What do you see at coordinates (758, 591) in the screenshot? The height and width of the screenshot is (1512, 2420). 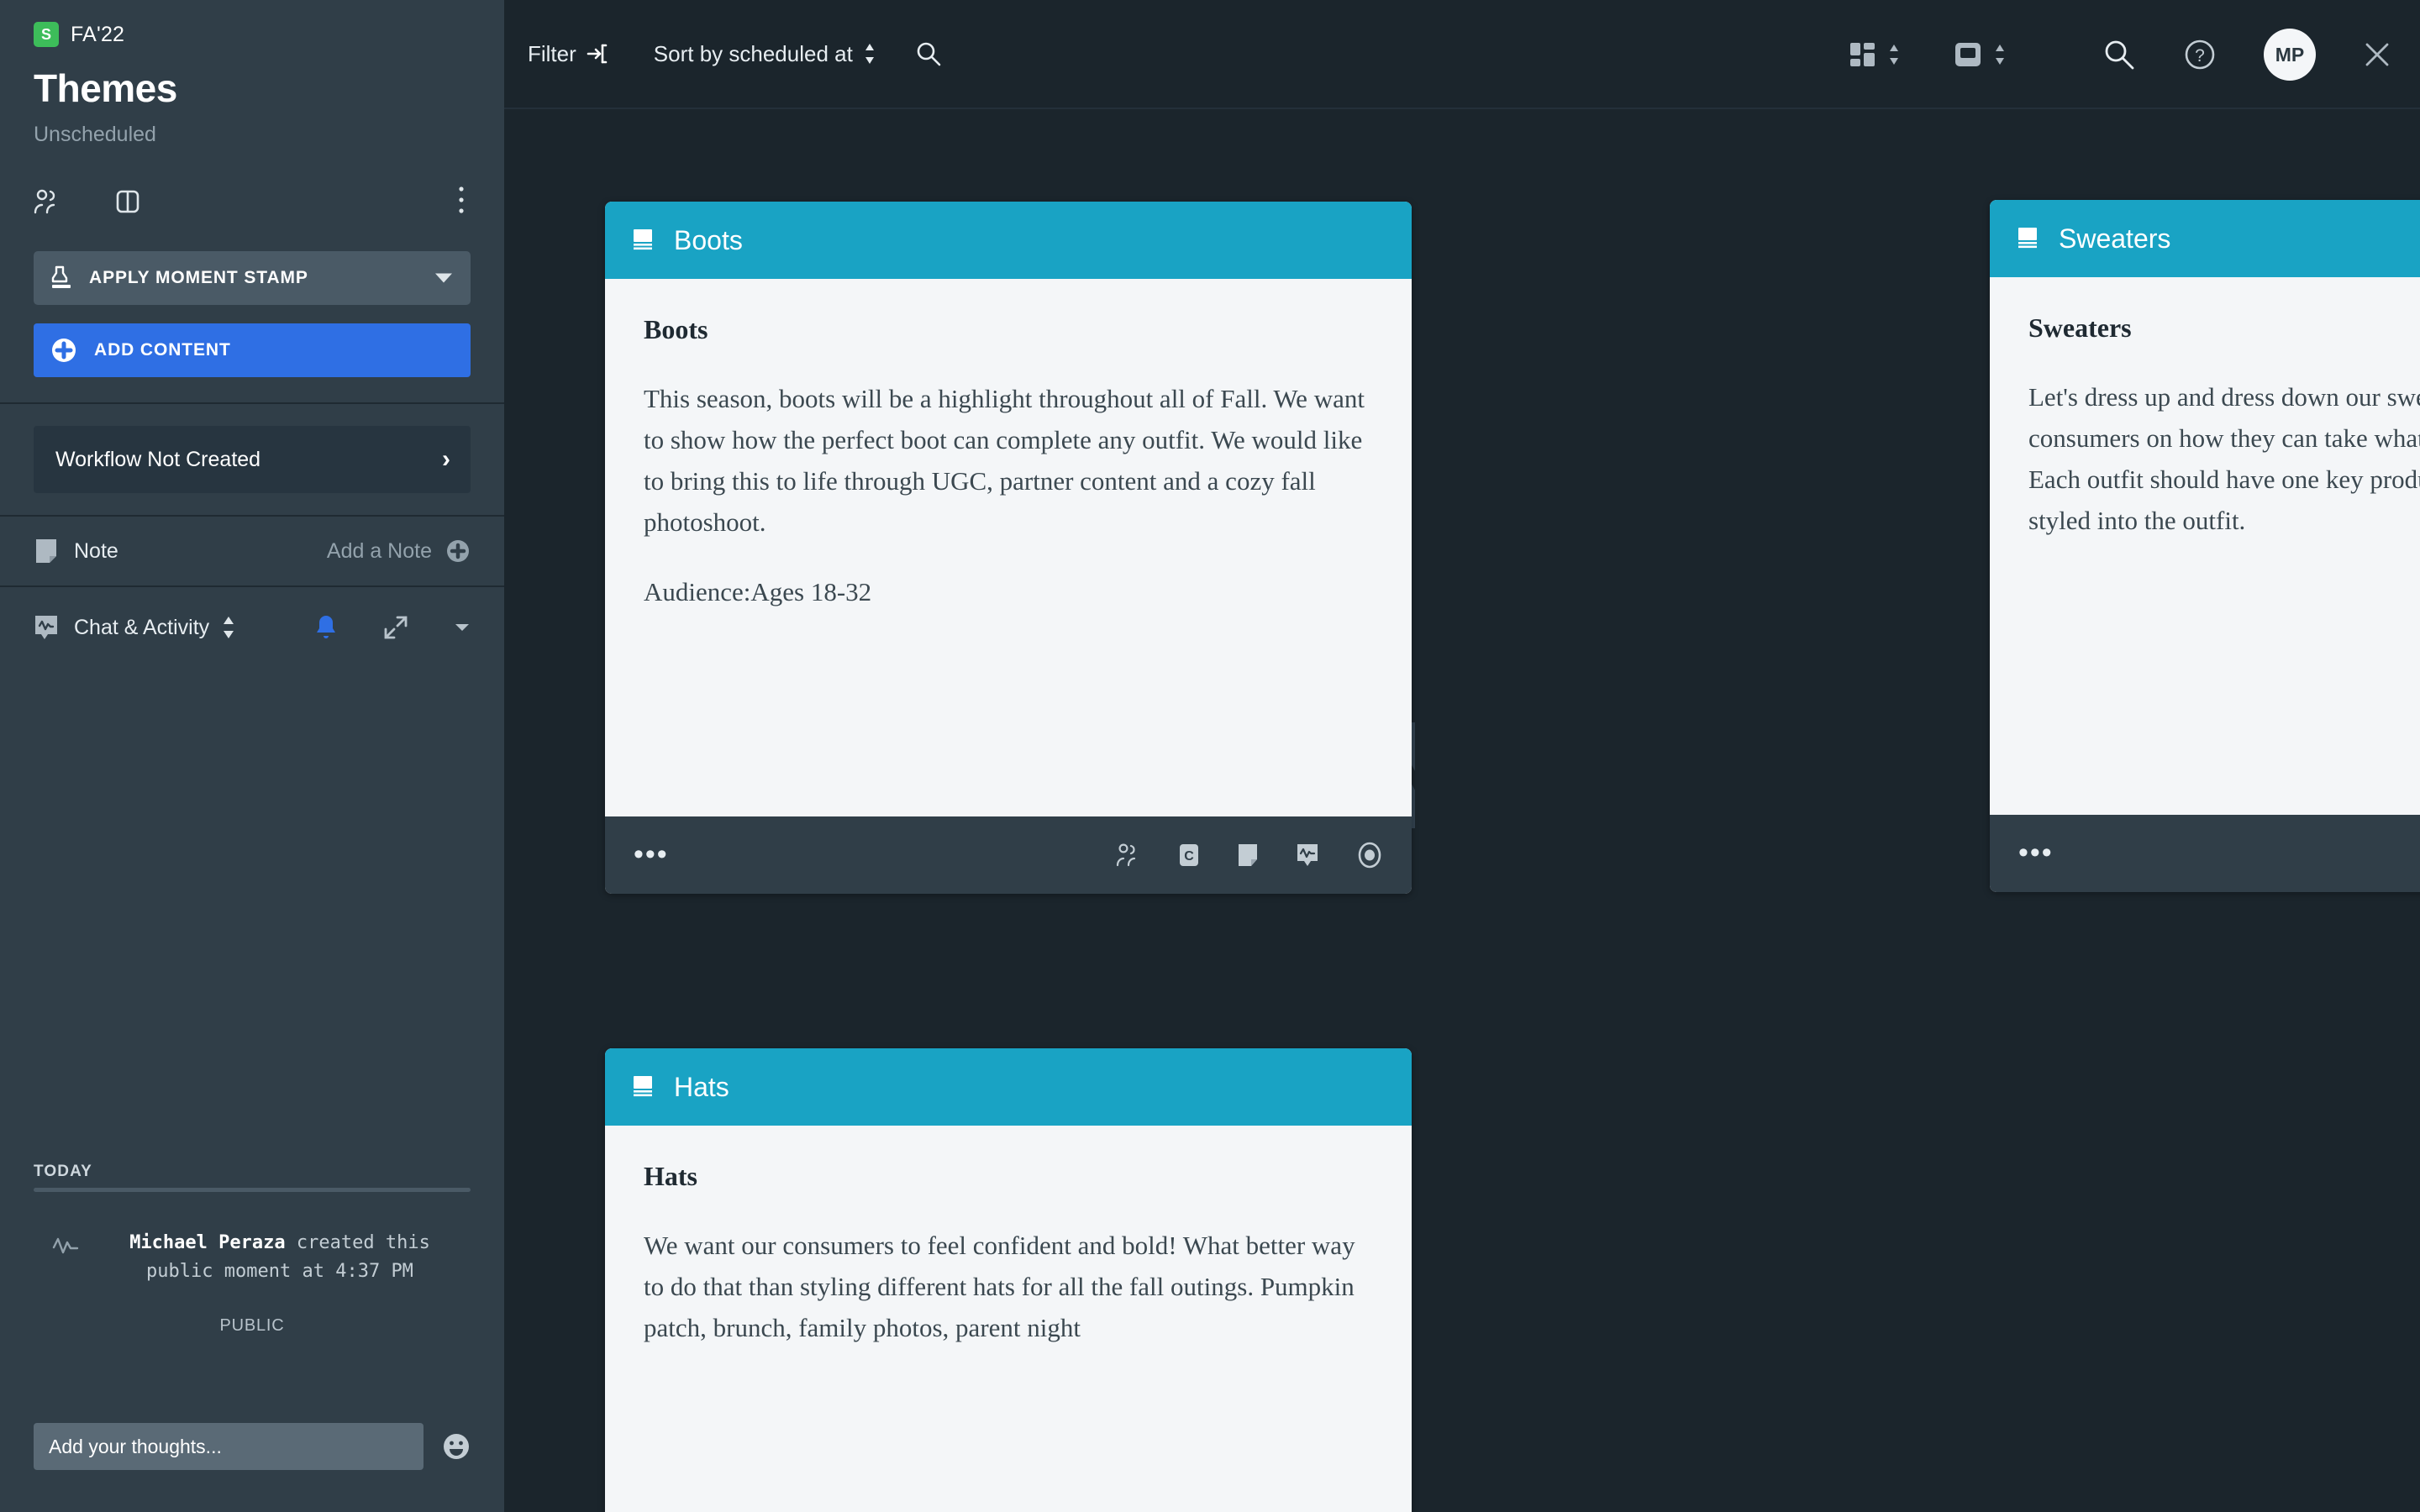 I see `card-paragraph: Audience:Ages 18-32` at bounding box center [758, 591].